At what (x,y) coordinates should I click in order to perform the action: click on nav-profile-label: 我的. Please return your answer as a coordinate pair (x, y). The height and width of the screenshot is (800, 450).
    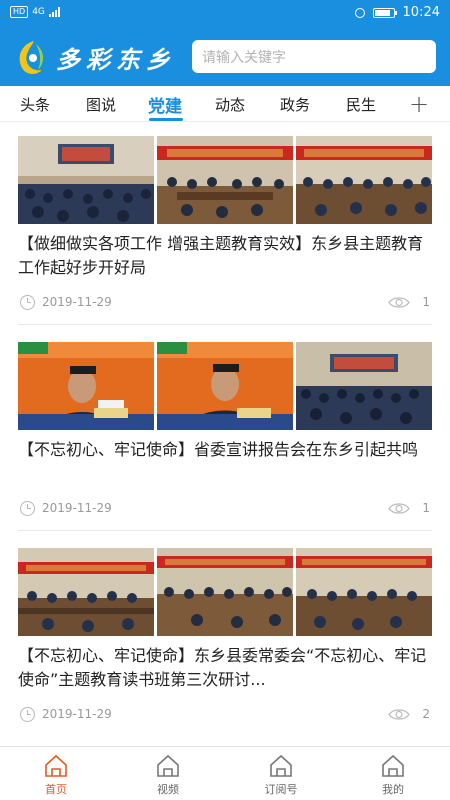
    Looking at the image, I should click on (393, 789).